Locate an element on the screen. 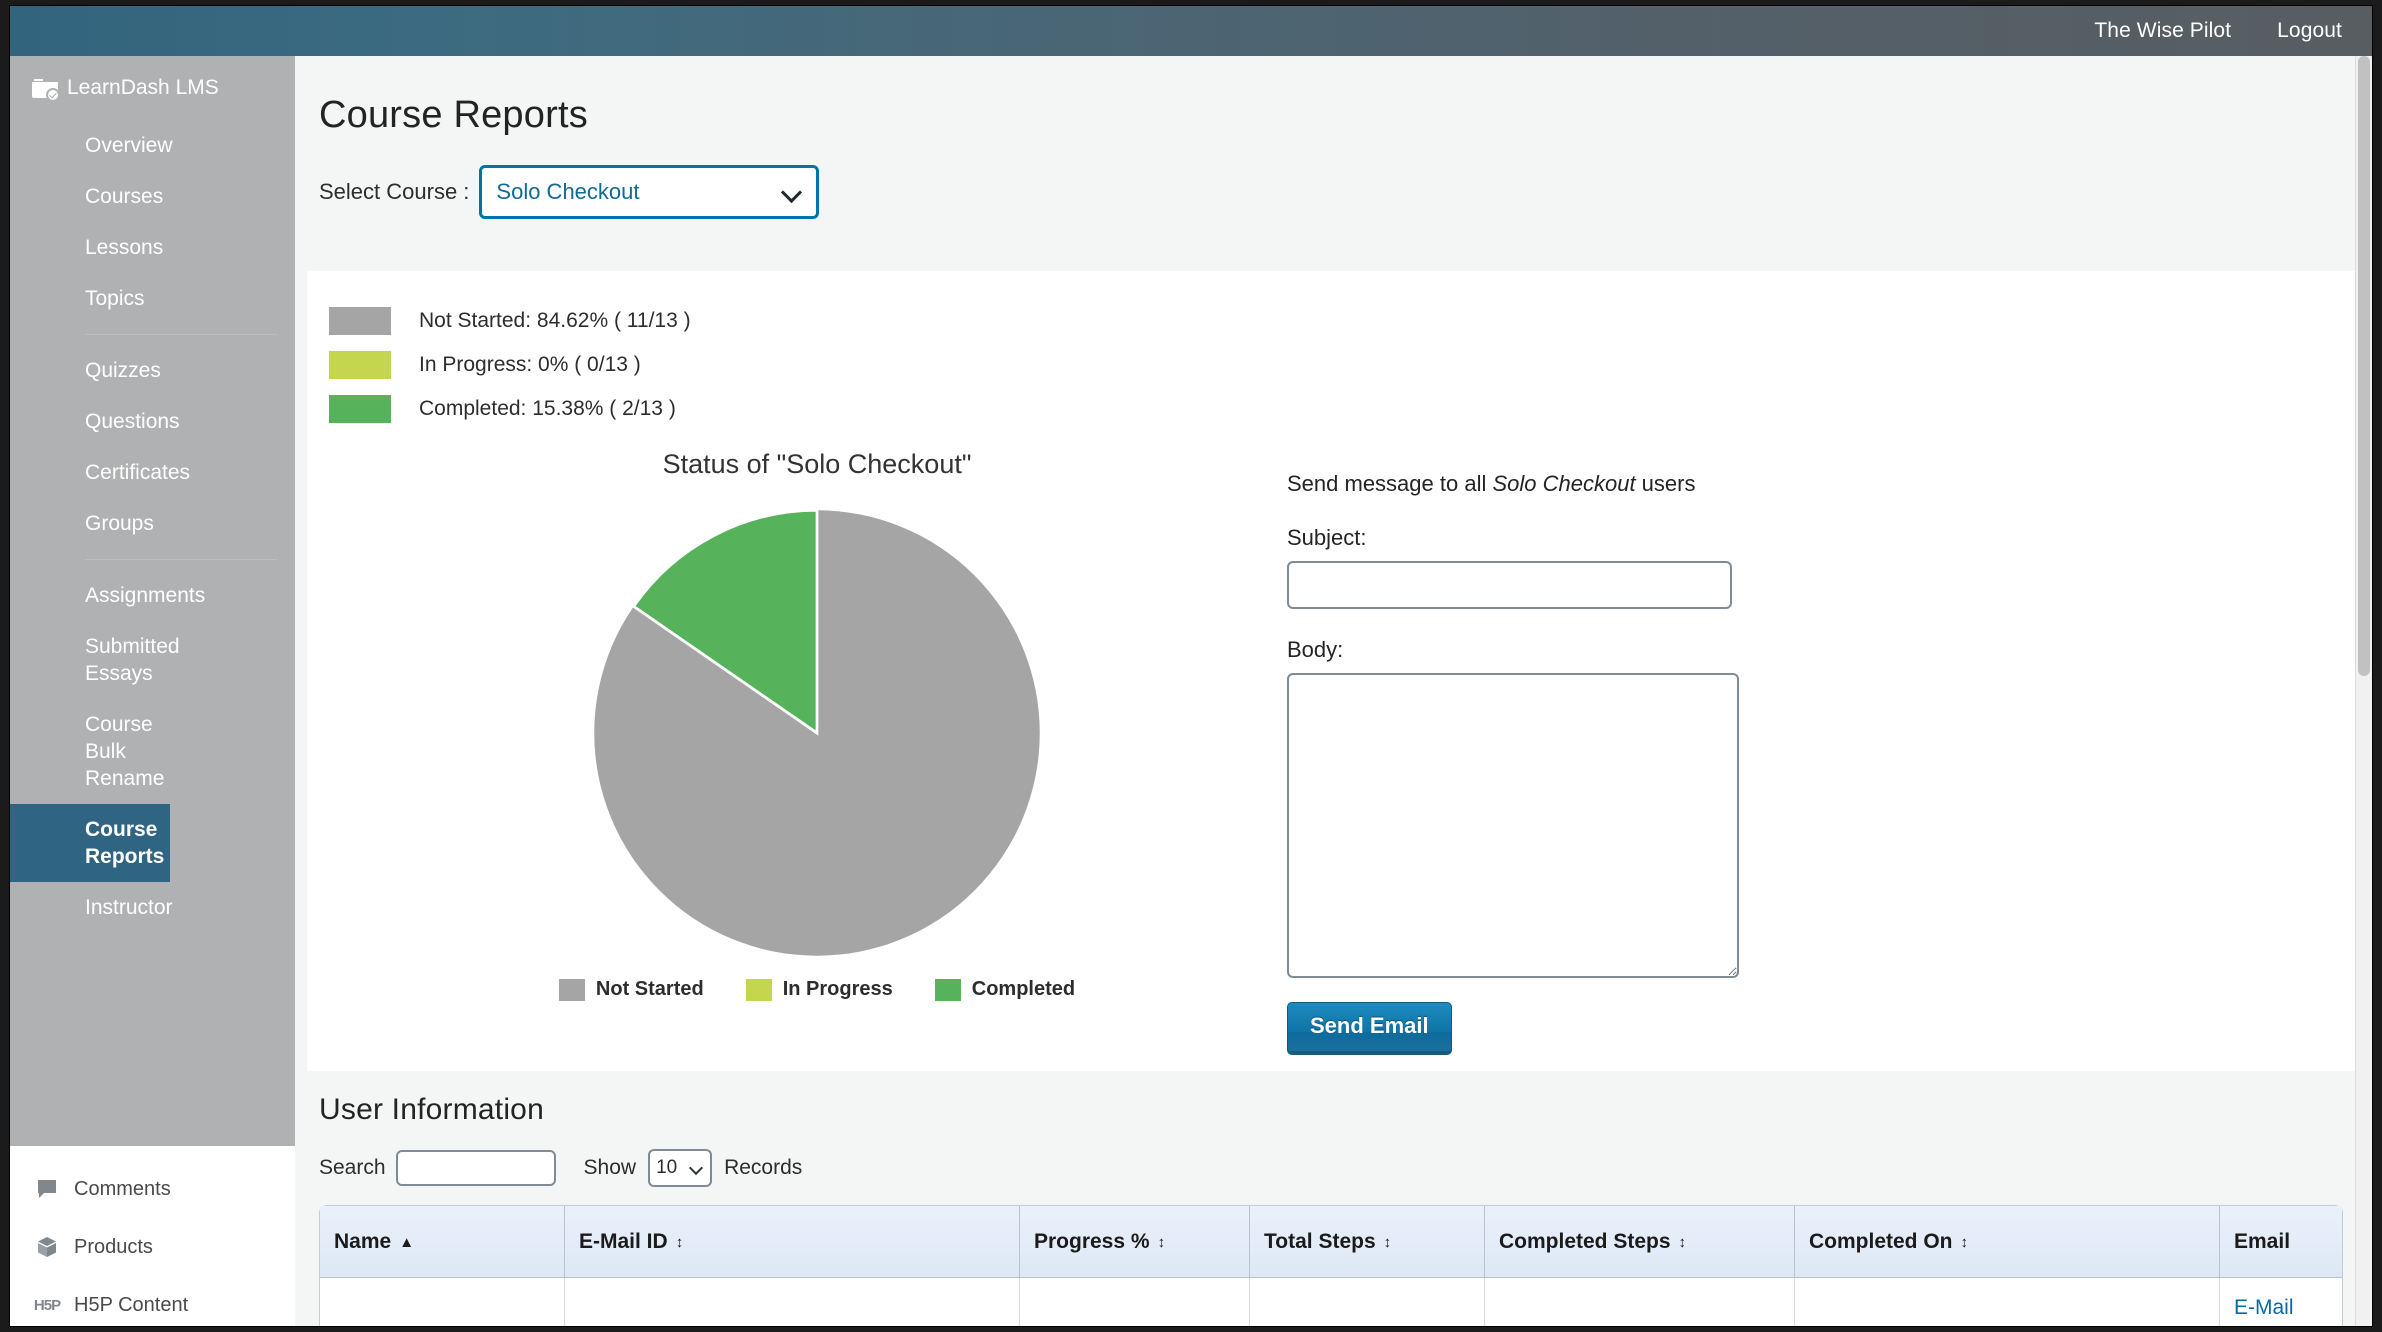  sidebar-item-label: Products is located at coordinates (113, 1246).